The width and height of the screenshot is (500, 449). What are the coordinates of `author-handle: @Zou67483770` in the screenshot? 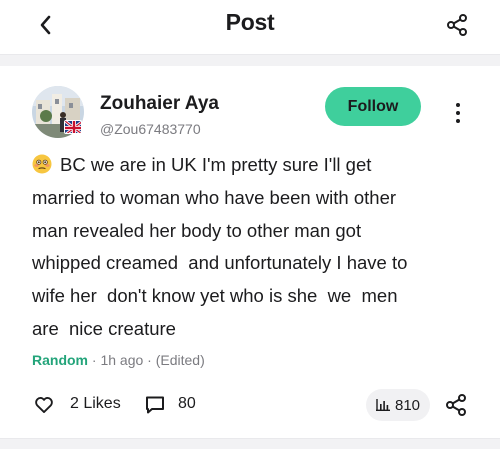 It's located at (150, 129).